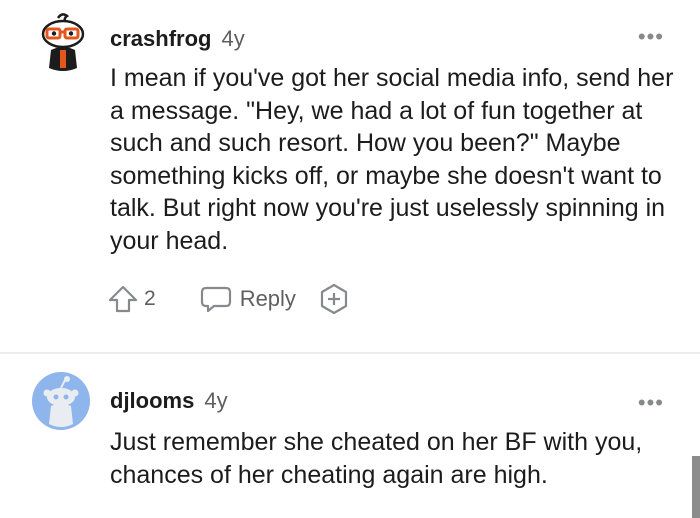  I want to click on add-award-icon, so click(334, 299).